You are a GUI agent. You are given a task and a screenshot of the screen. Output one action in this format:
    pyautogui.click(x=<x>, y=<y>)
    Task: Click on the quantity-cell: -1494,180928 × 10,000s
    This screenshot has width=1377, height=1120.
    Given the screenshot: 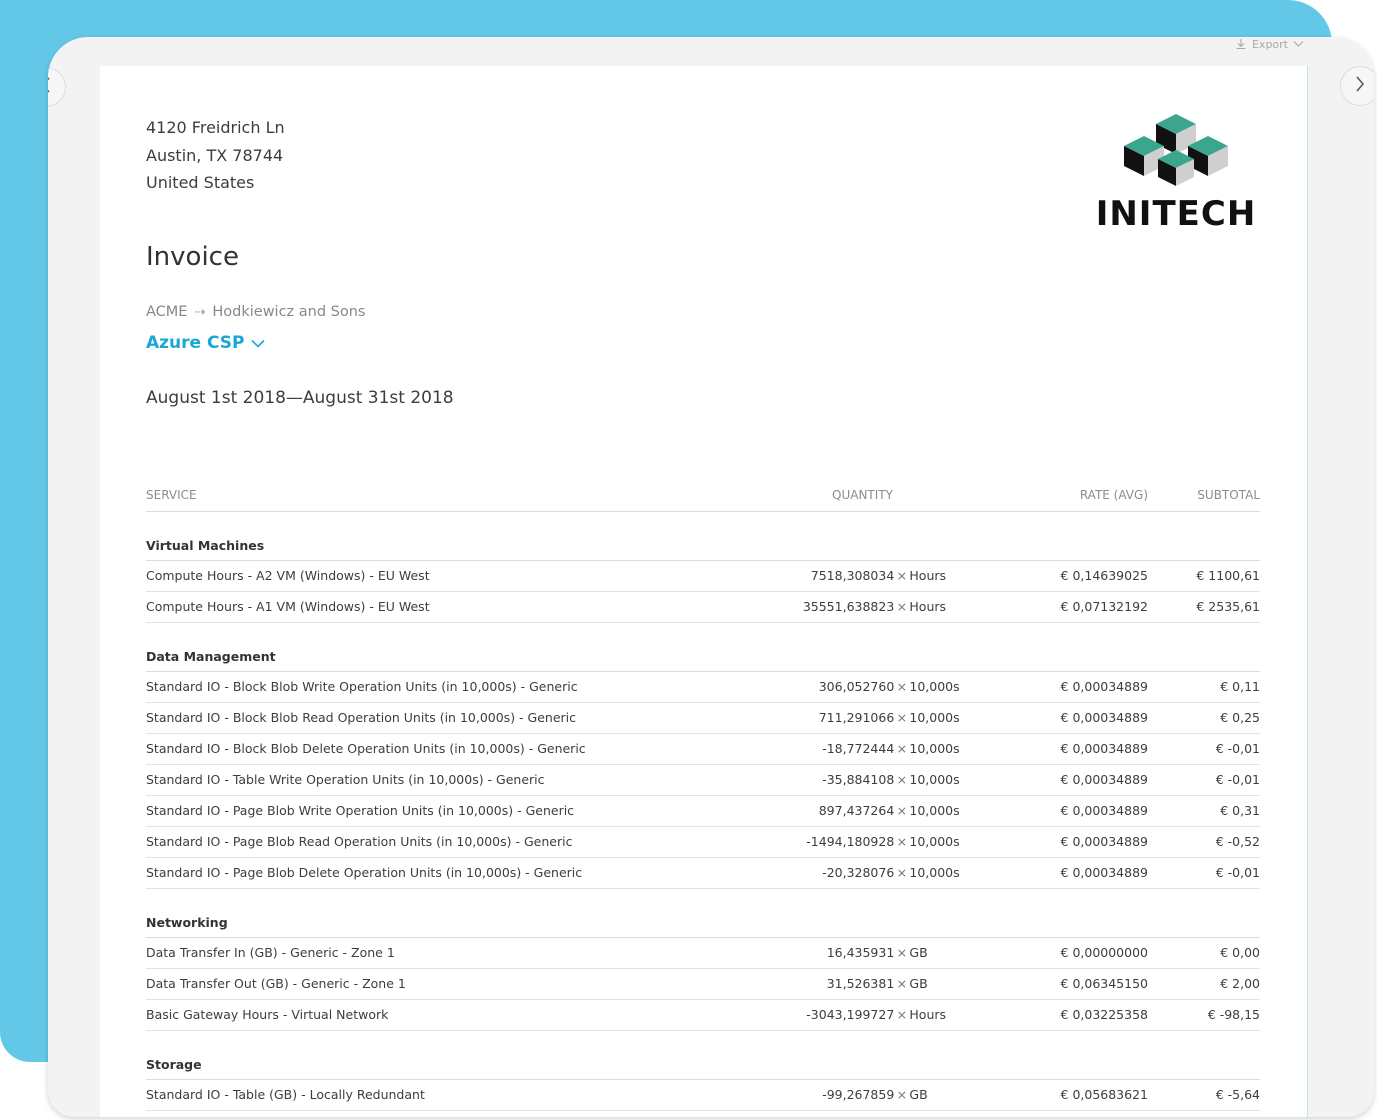 What is the action you would take?
    pyautogui.click(x=849, y=841)
    